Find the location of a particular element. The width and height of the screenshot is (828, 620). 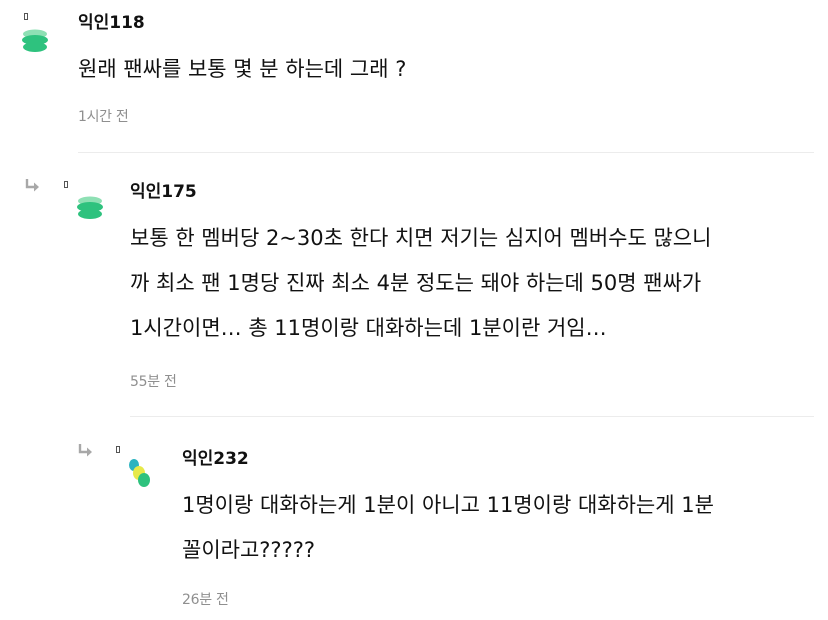

comment-author: 익인232 is located at coordinates (215, 459).